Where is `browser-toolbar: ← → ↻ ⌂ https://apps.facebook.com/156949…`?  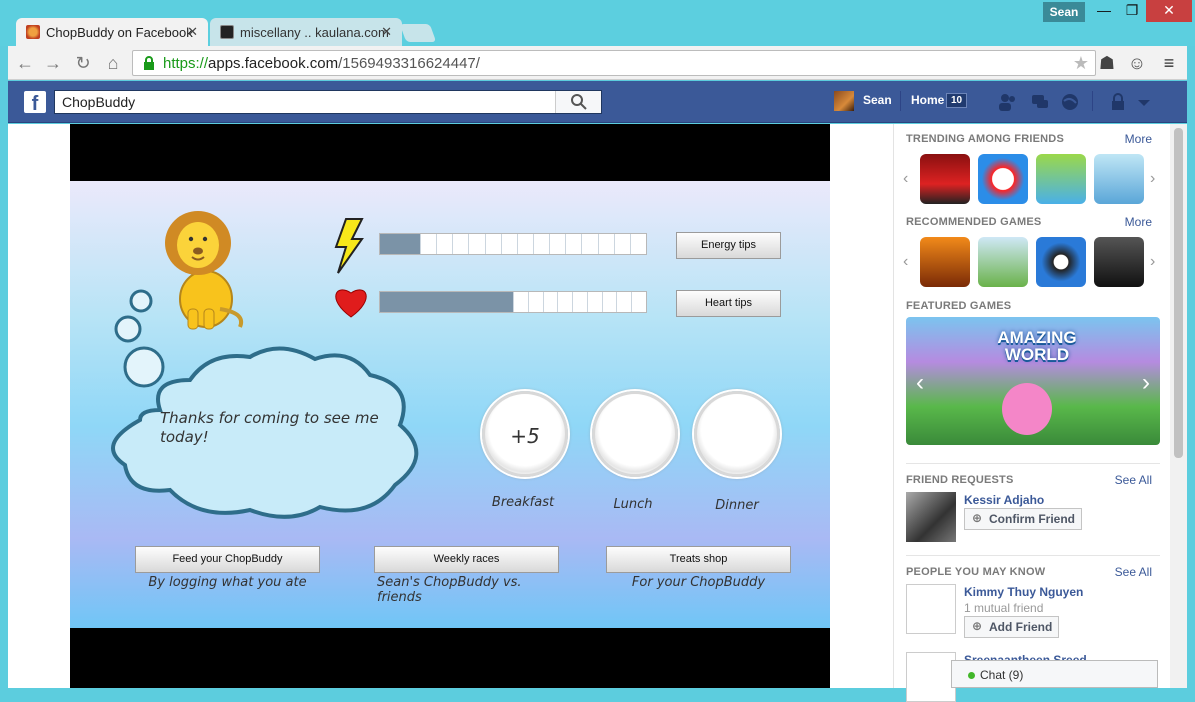 browser-toolbar: ← → ↻ ⌂ https://apps.facebook.com/156949… is located at coordinates (597, 63).